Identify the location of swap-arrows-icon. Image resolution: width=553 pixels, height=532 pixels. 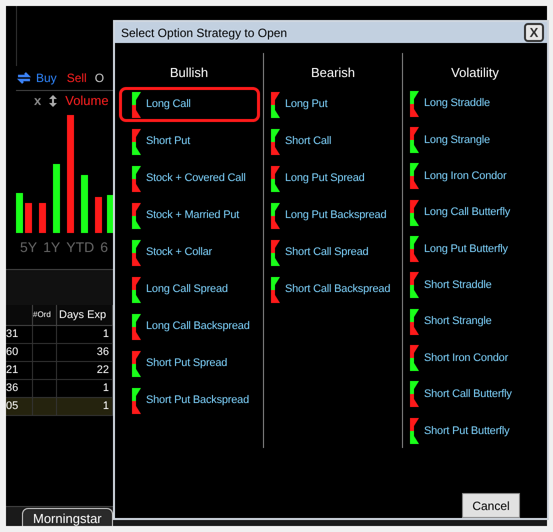
(24, 78).